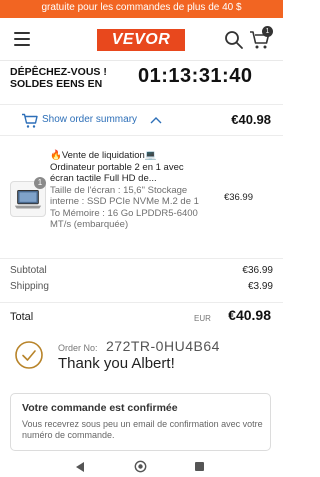  I want to click on total-value: €40.98, so click(249, 315).